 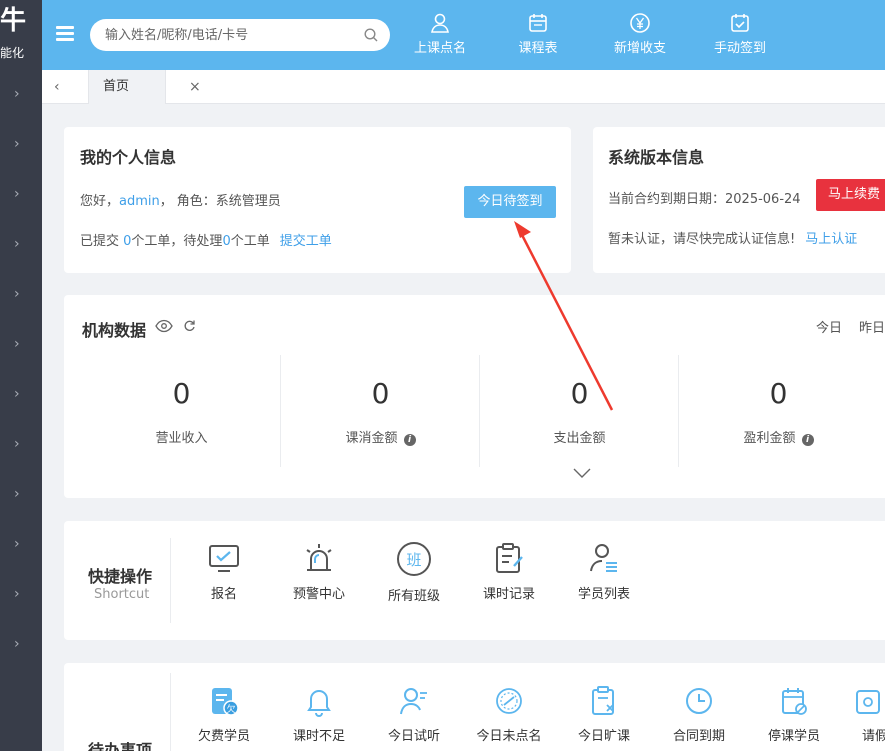 What do you see at coordinates (318, 594) in the screenshot?
I see `quick-item-alert-center-label: 预警中心` at bounding box center [318, 594].